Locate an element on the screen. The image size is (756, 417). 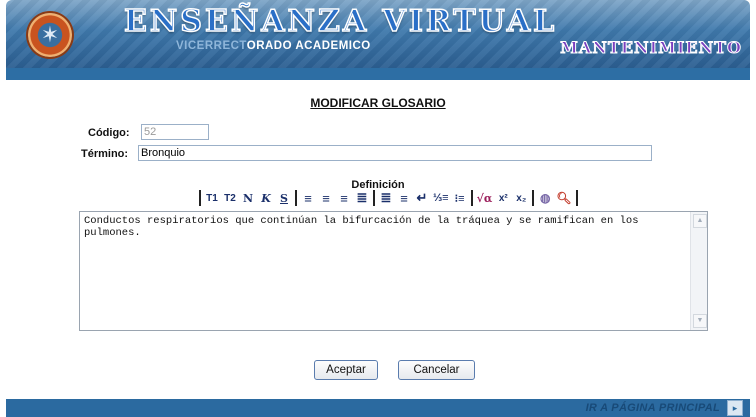
app-subtitle: VICERRECTORADO ACADEMICO is located at coordinates (273, 46).